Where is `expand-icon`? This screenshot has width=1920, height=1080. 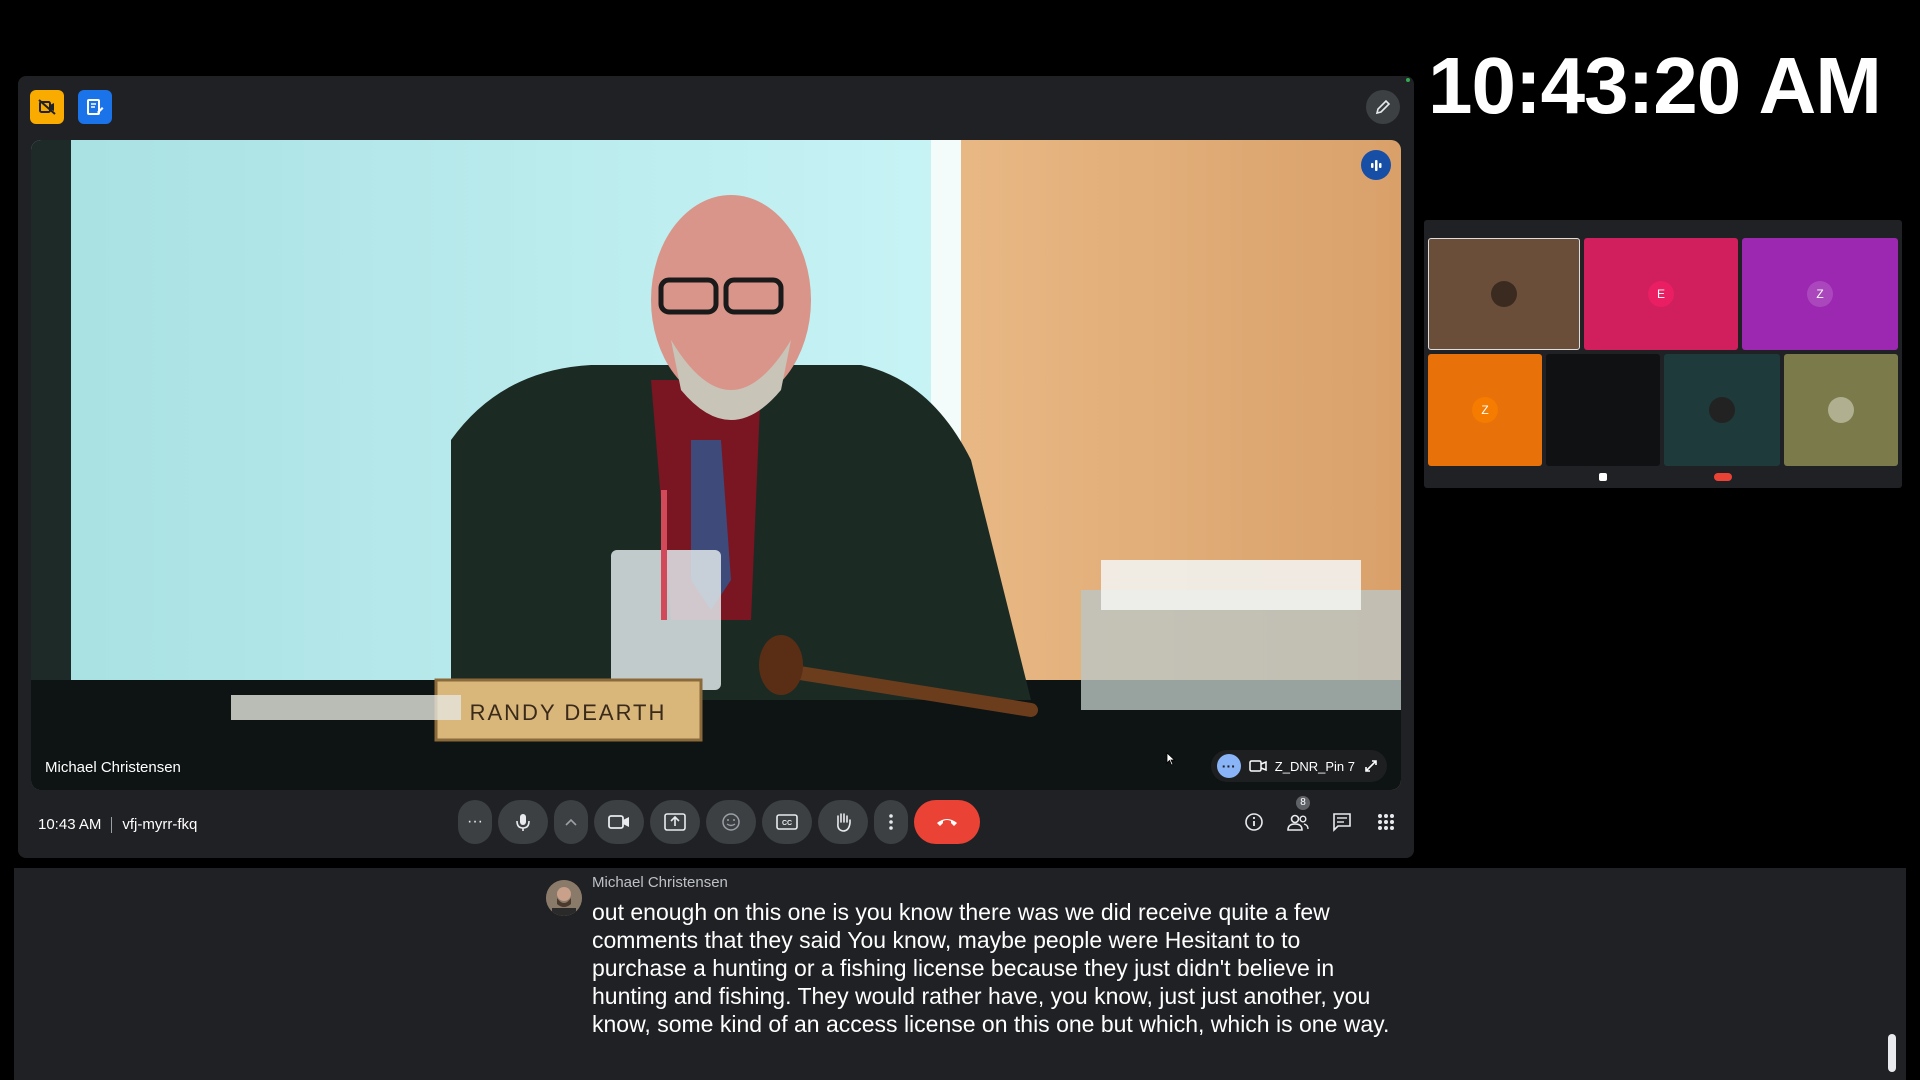 expand-icon is located at coordinates (1371, 766).